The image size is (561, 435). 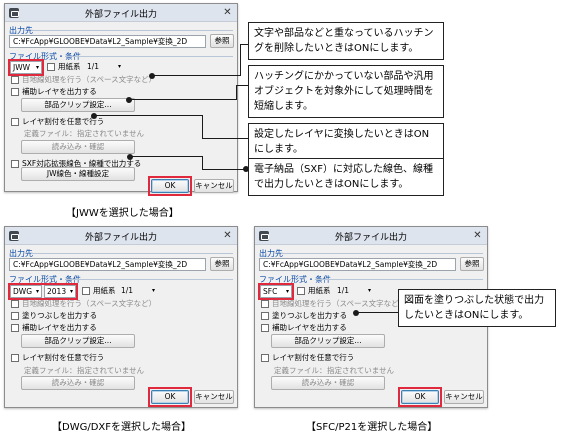 I want to click on jw-line-button: JW線色・線種設定, so click(x=78, y=174).